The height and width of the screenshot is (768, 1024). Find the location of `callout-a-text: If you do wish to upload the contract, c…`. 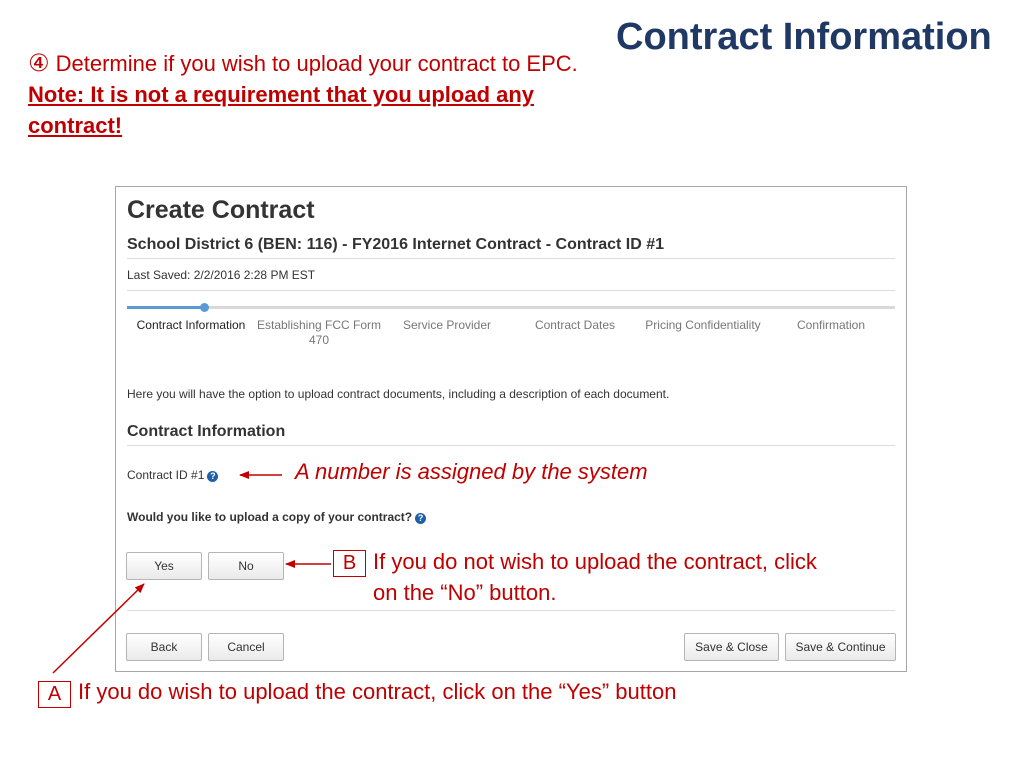

callout-a-text: If you do wish to upload the contract, c… is located at coordinates (377, 691).